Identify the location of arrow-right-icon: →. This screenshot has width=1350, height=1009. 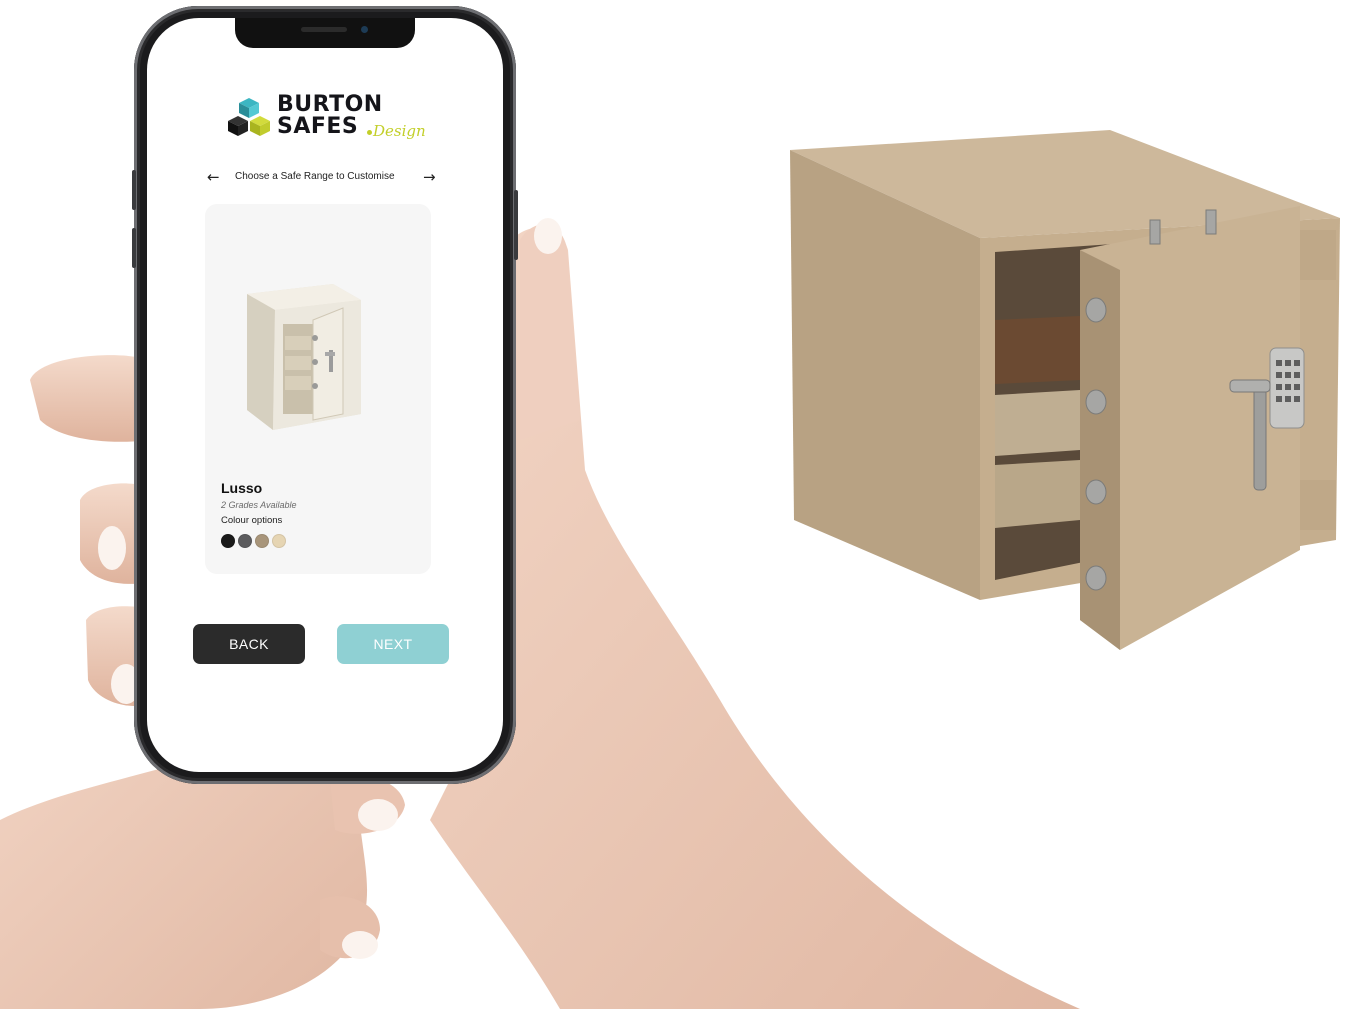
(429, 177).